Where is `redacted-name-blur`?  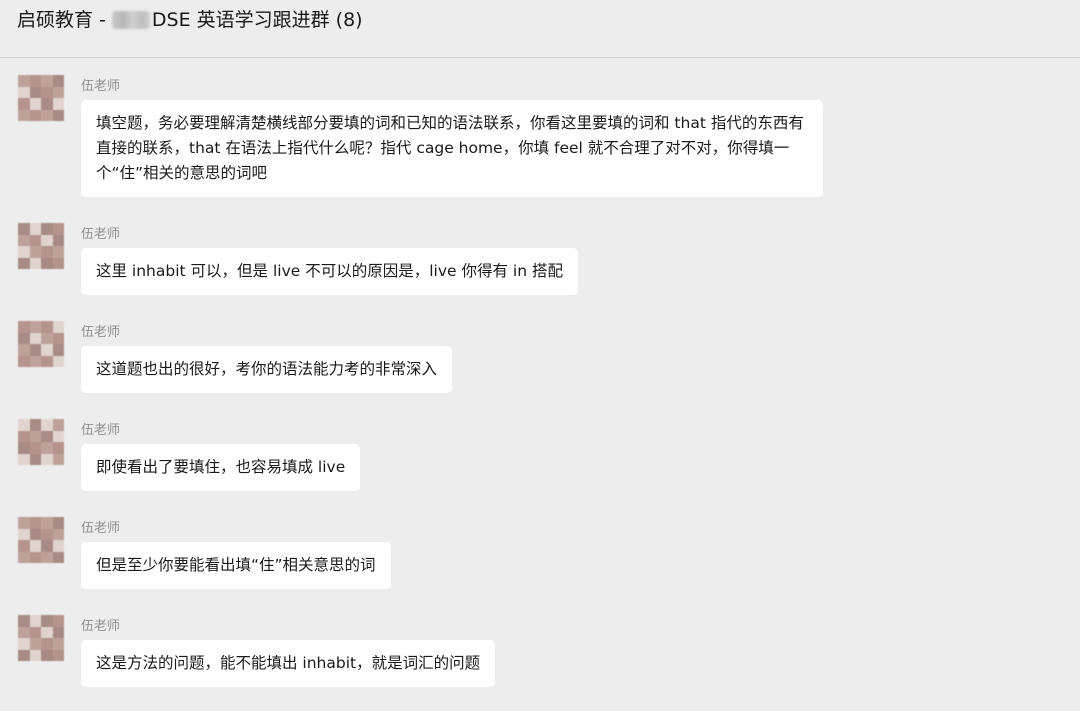 redacted-name-blur is located at coordinates (130, 20).